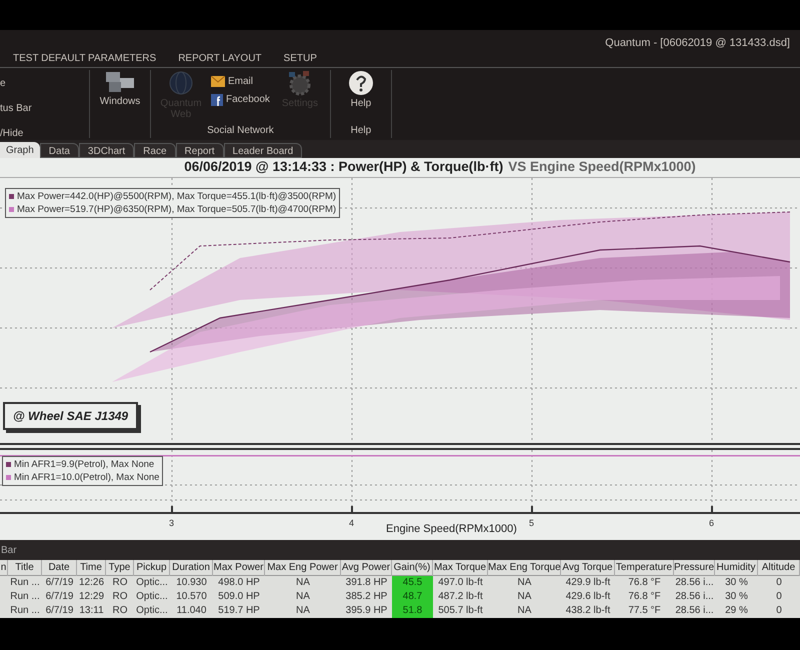 Image resolution: width=800 pixels, height=650 pixels. What do you see at coordinates (92, 583) in the screenshot?
I see `table-cell-text: 12:26` at bounding box center [92, 583].